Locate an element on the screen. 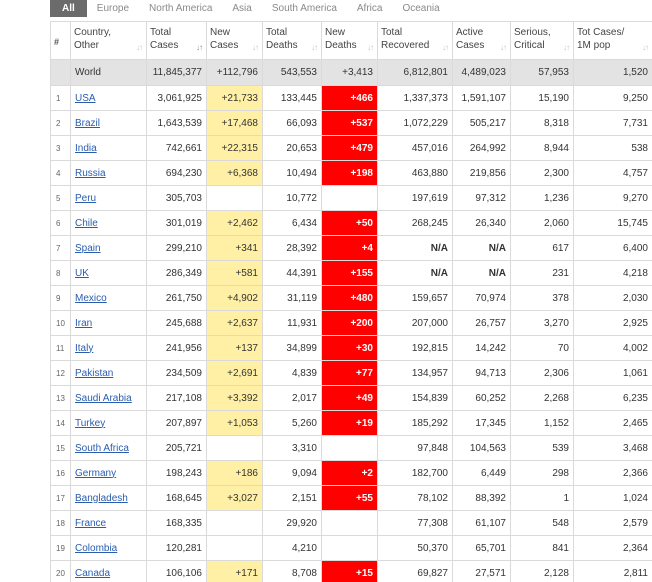 The width and height of the screenshot is (652, 582). country-cell: France is located at coordinates (108, 523).